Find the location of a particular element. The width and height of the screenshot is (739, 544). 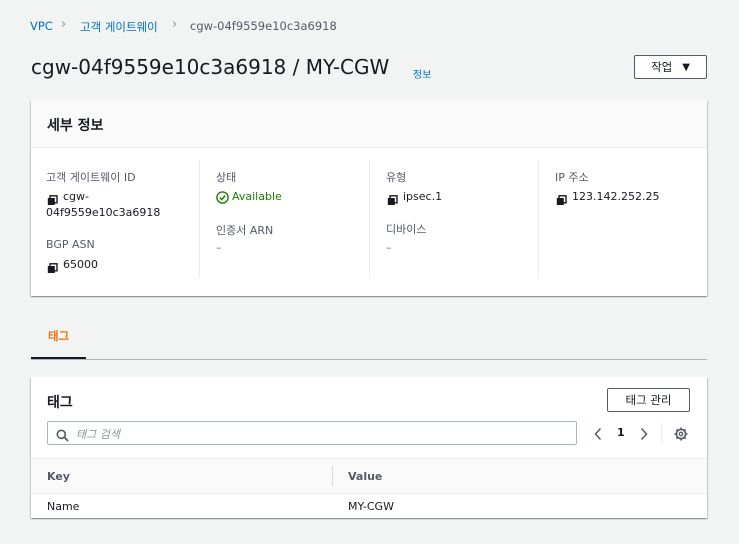

breadcrumb-current: cgw-04f9559e10c3a6918 is located at coordinates (263, 26).